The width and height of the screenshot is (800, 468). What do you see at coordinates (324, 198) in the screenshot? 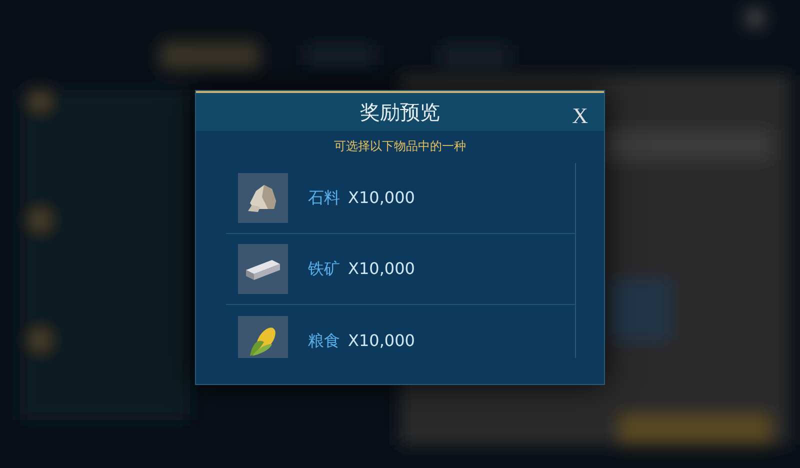
I see `item-name: 石料` at bounding box center [324, 198].